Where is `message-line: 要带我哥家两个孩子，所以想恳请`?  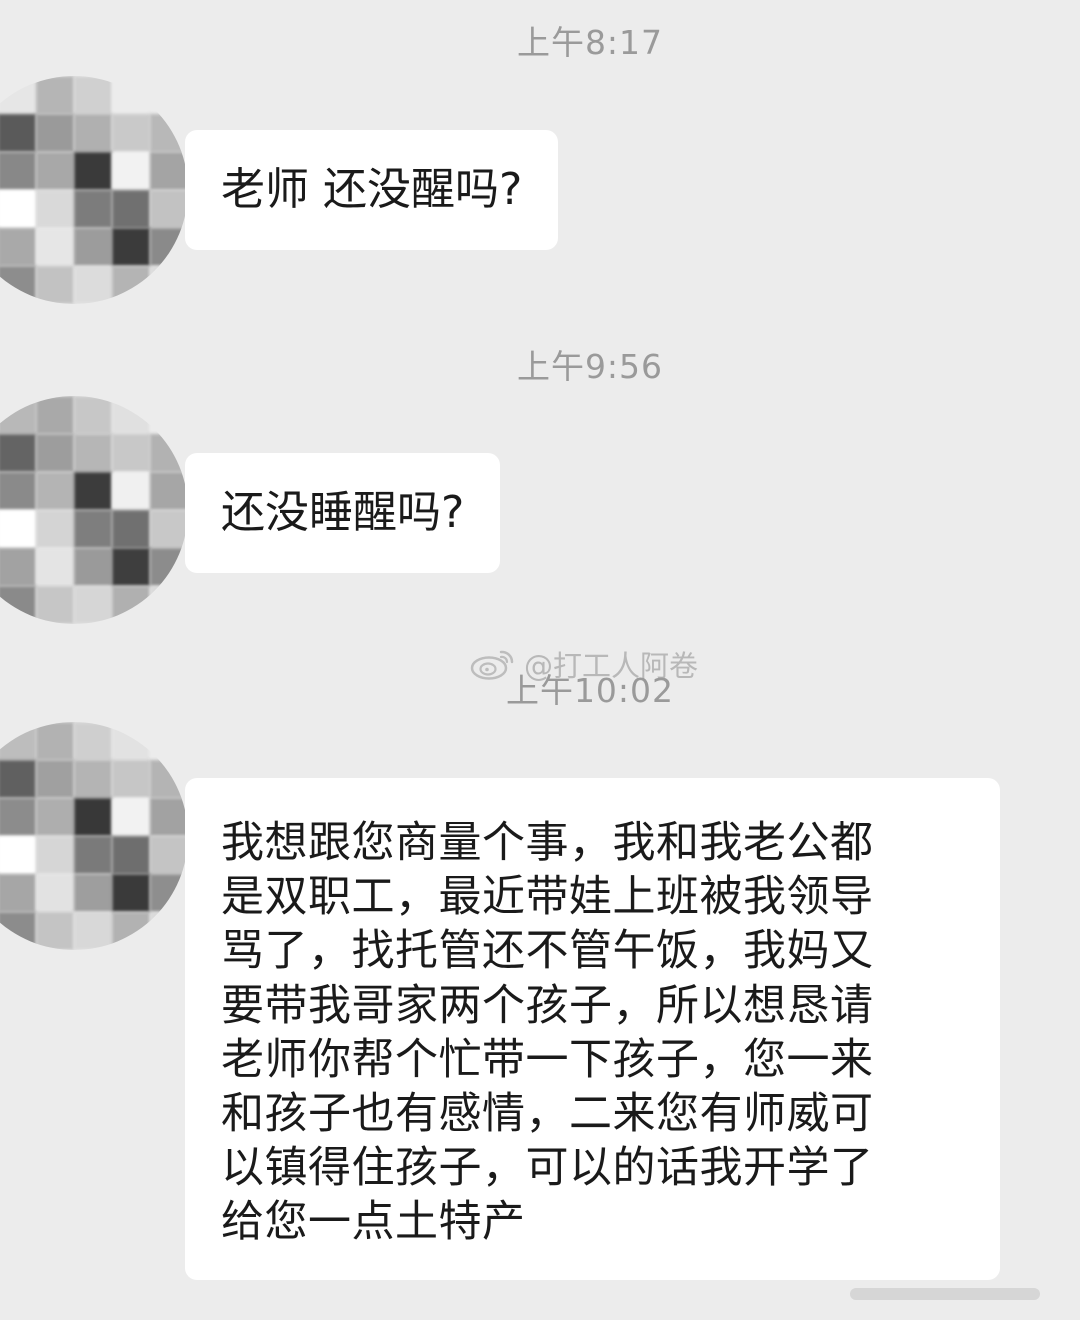 message-line: 要带我哥家两个孩子，所以想恳请 is located at coordinates (547, 1005).